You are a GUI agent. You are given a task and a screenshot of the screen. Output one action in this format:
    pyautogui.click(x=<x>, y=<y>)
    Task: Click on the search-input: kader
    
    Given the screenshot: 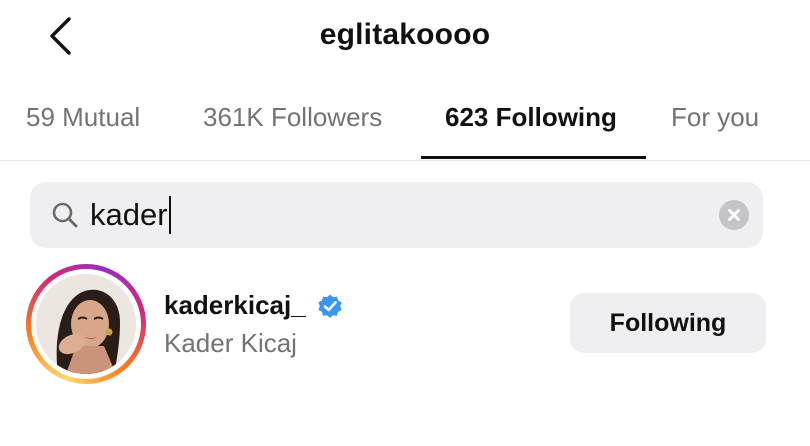 What is the action you would take?
    pyautogui.click(x=385, y=215)
    